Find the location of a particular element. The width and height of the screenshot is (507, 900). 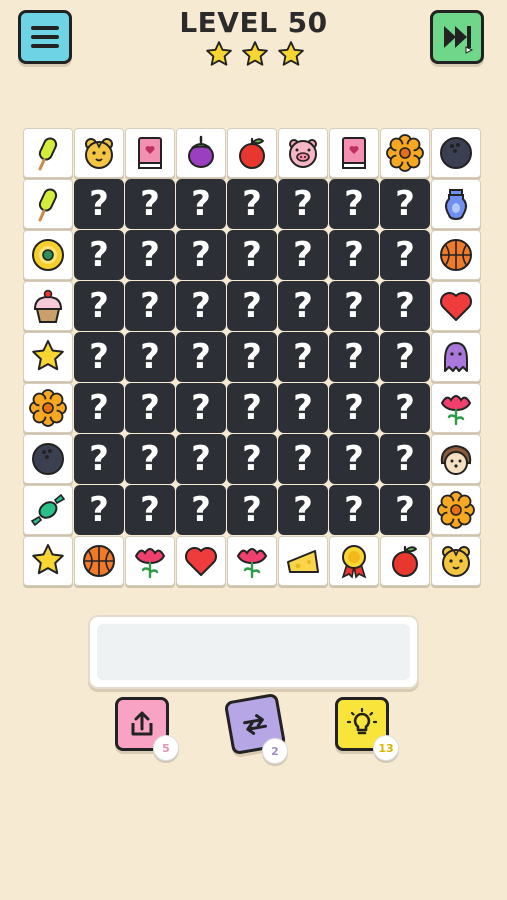

lightbulb-icon is located at coordinates (362, 721).